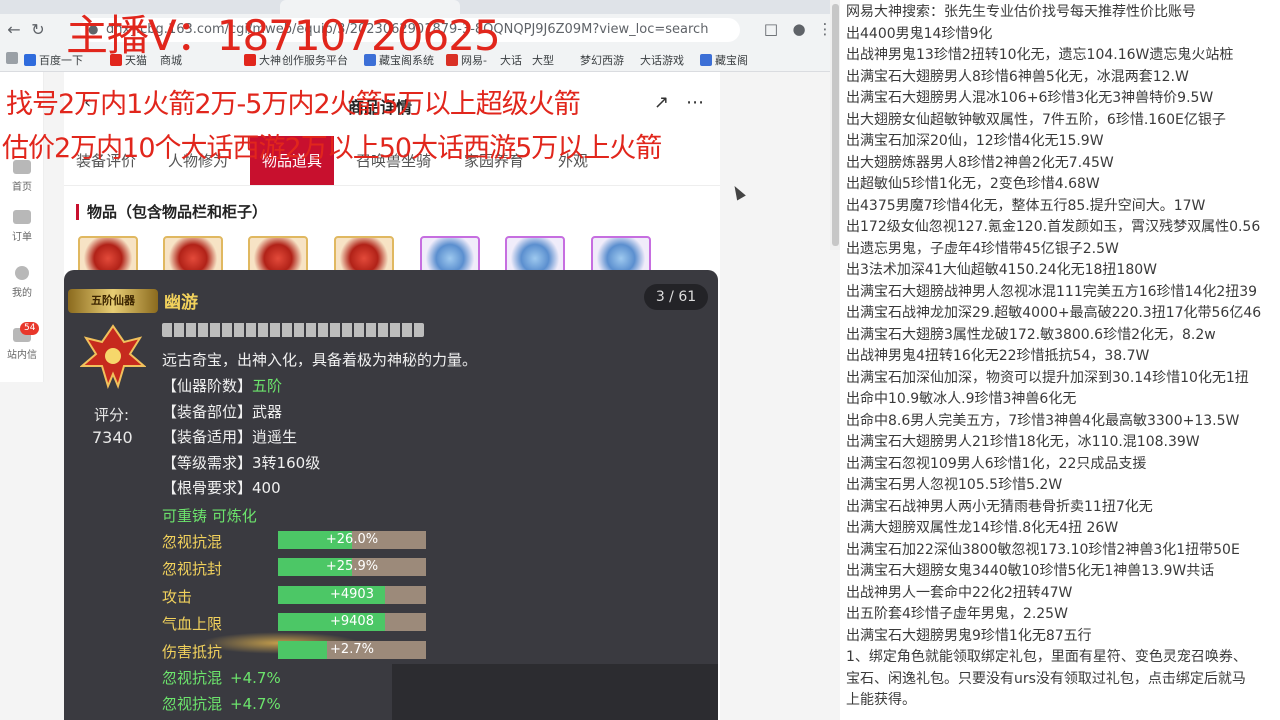  What do you see at coordinates (1017, 76) in the screenshot?
I see `note-line: 出满宝石大翅膀男人8珍惜6神兽5化无，冰混两套12.W` at bounding box center [1017, 76].